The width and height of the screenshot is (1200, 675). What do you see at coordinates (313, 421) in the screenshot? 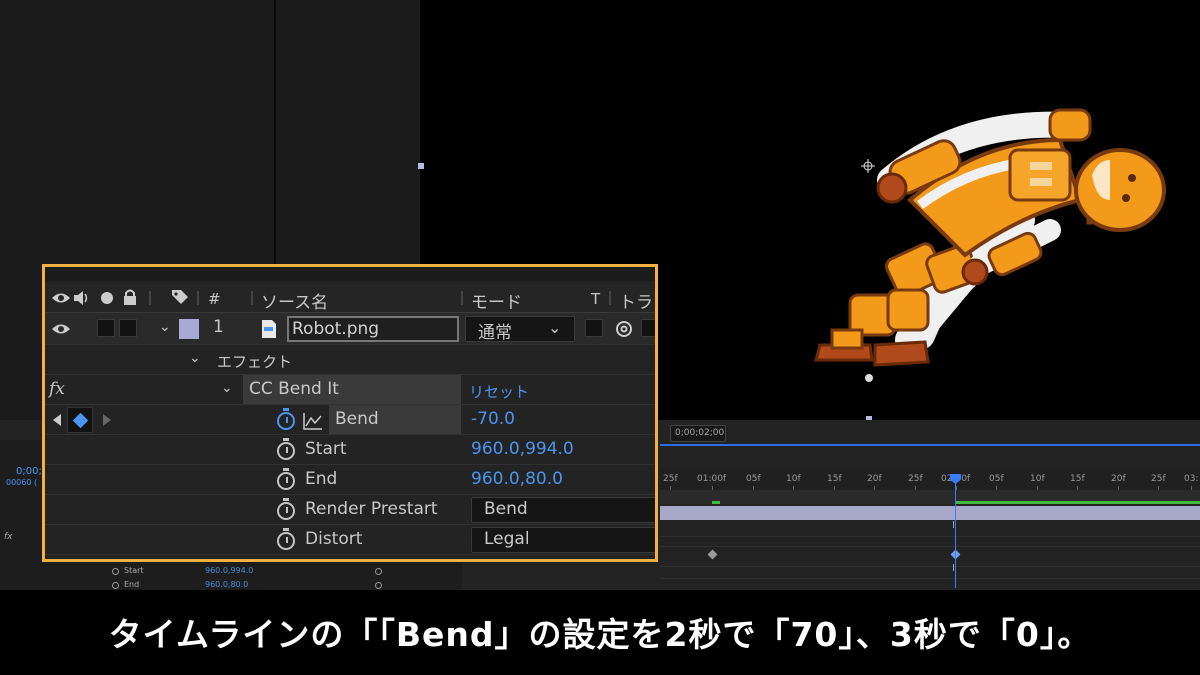
I see `graph-icon` at bounding box center [313, 421].